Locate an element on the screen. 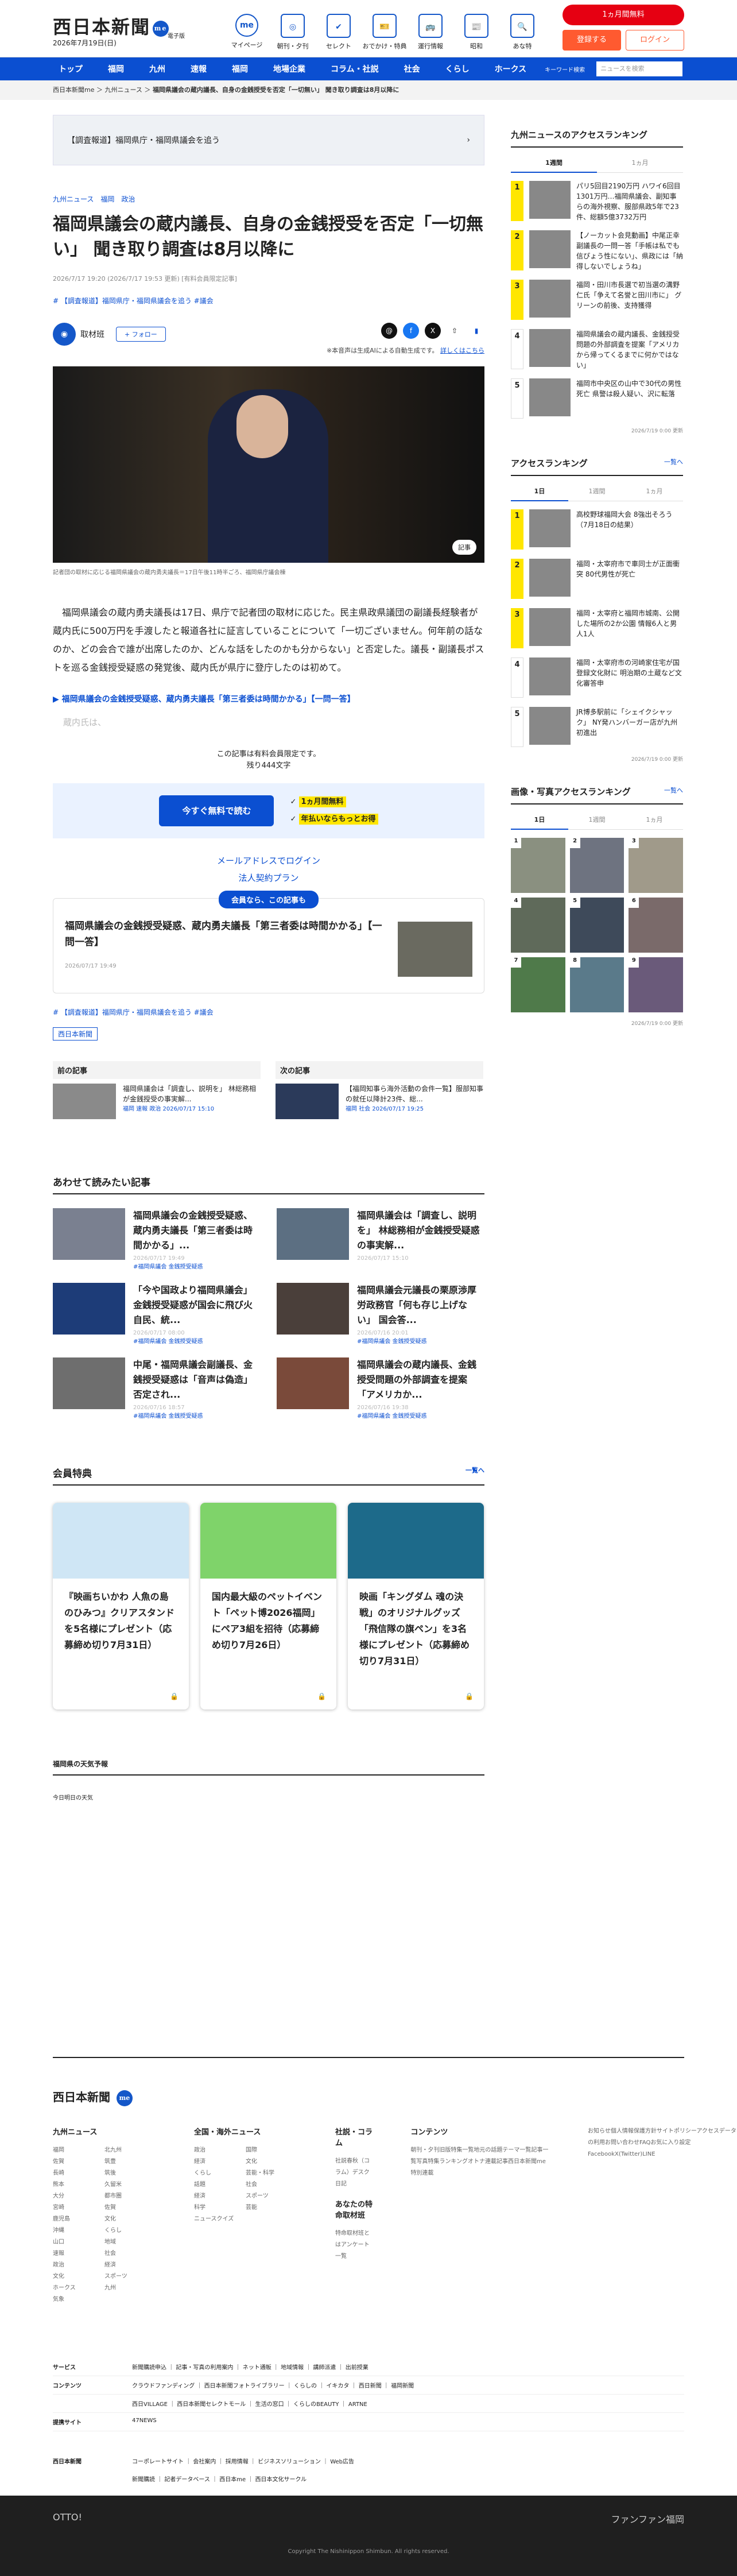  footer-link: ホークス is located at coordinates (79, 2288).